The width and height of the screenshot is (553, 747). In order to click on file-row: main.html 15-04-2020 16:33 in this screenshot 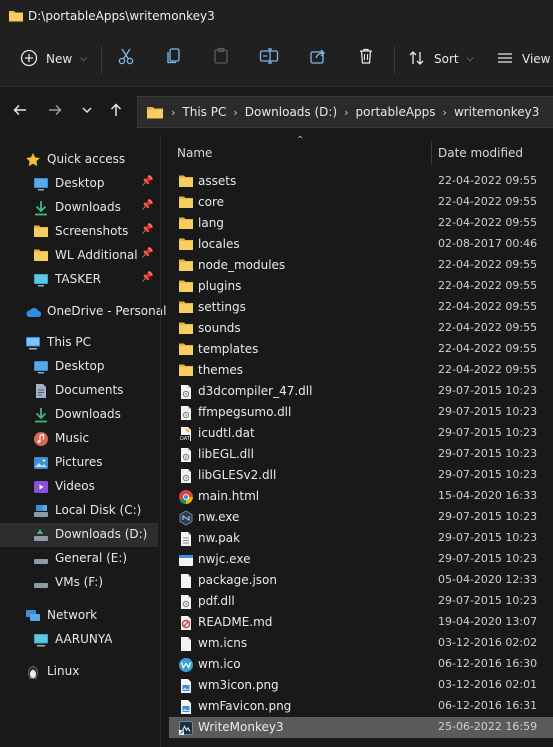, I will do `click(361, 496)`.